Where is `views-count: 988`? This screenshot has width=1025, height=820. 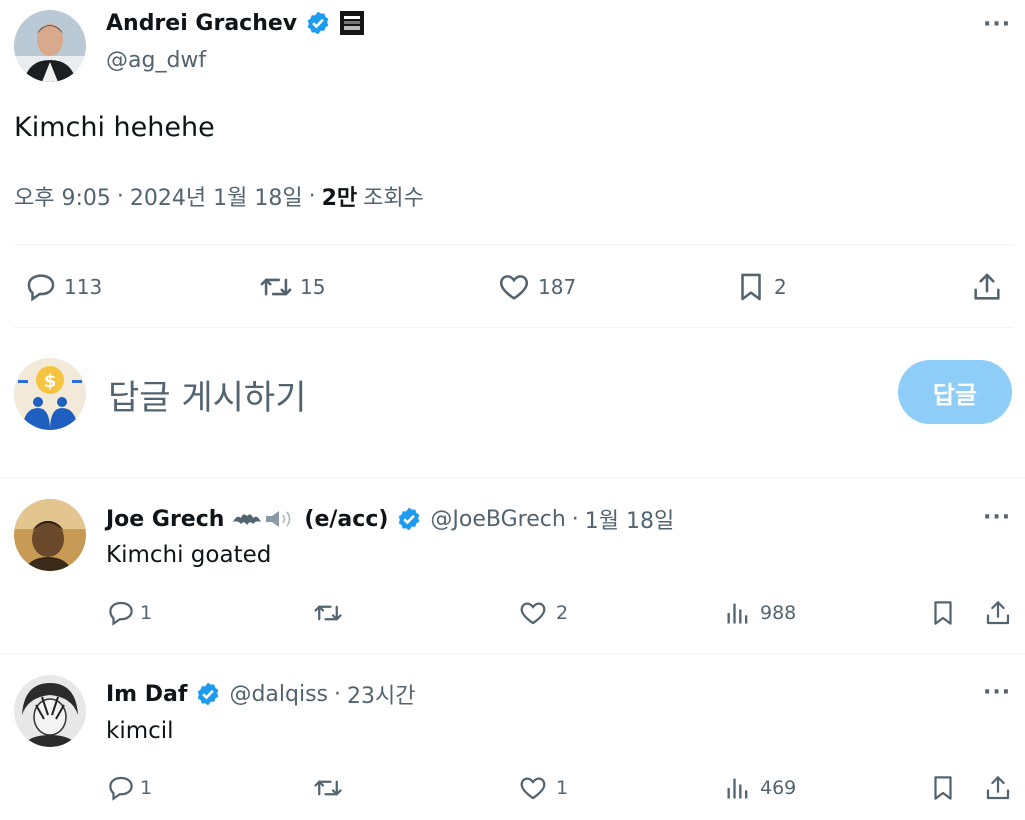
views-count: 988 is located at coordinates (778, 613).